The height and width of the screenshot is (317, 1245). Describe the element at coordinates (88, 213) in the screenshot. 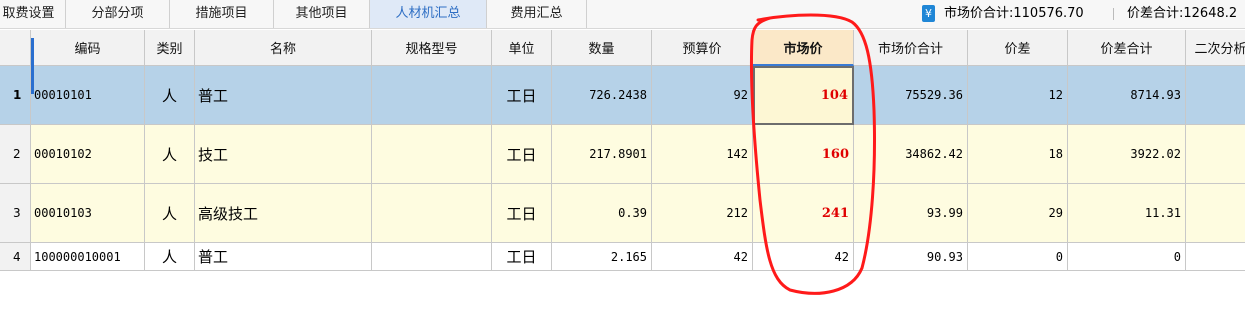

I see `cell-code: 00010103` at that location.